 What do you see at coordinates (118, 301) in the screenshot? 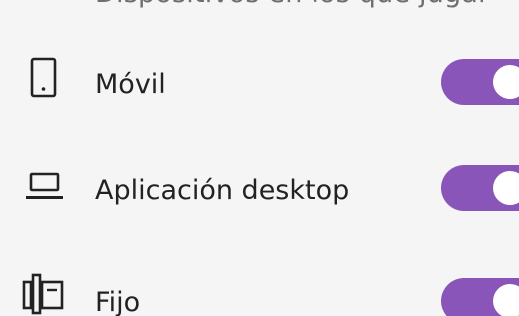
I see `setting-label-fixed: Fijo` at bounding box center [118, 301].